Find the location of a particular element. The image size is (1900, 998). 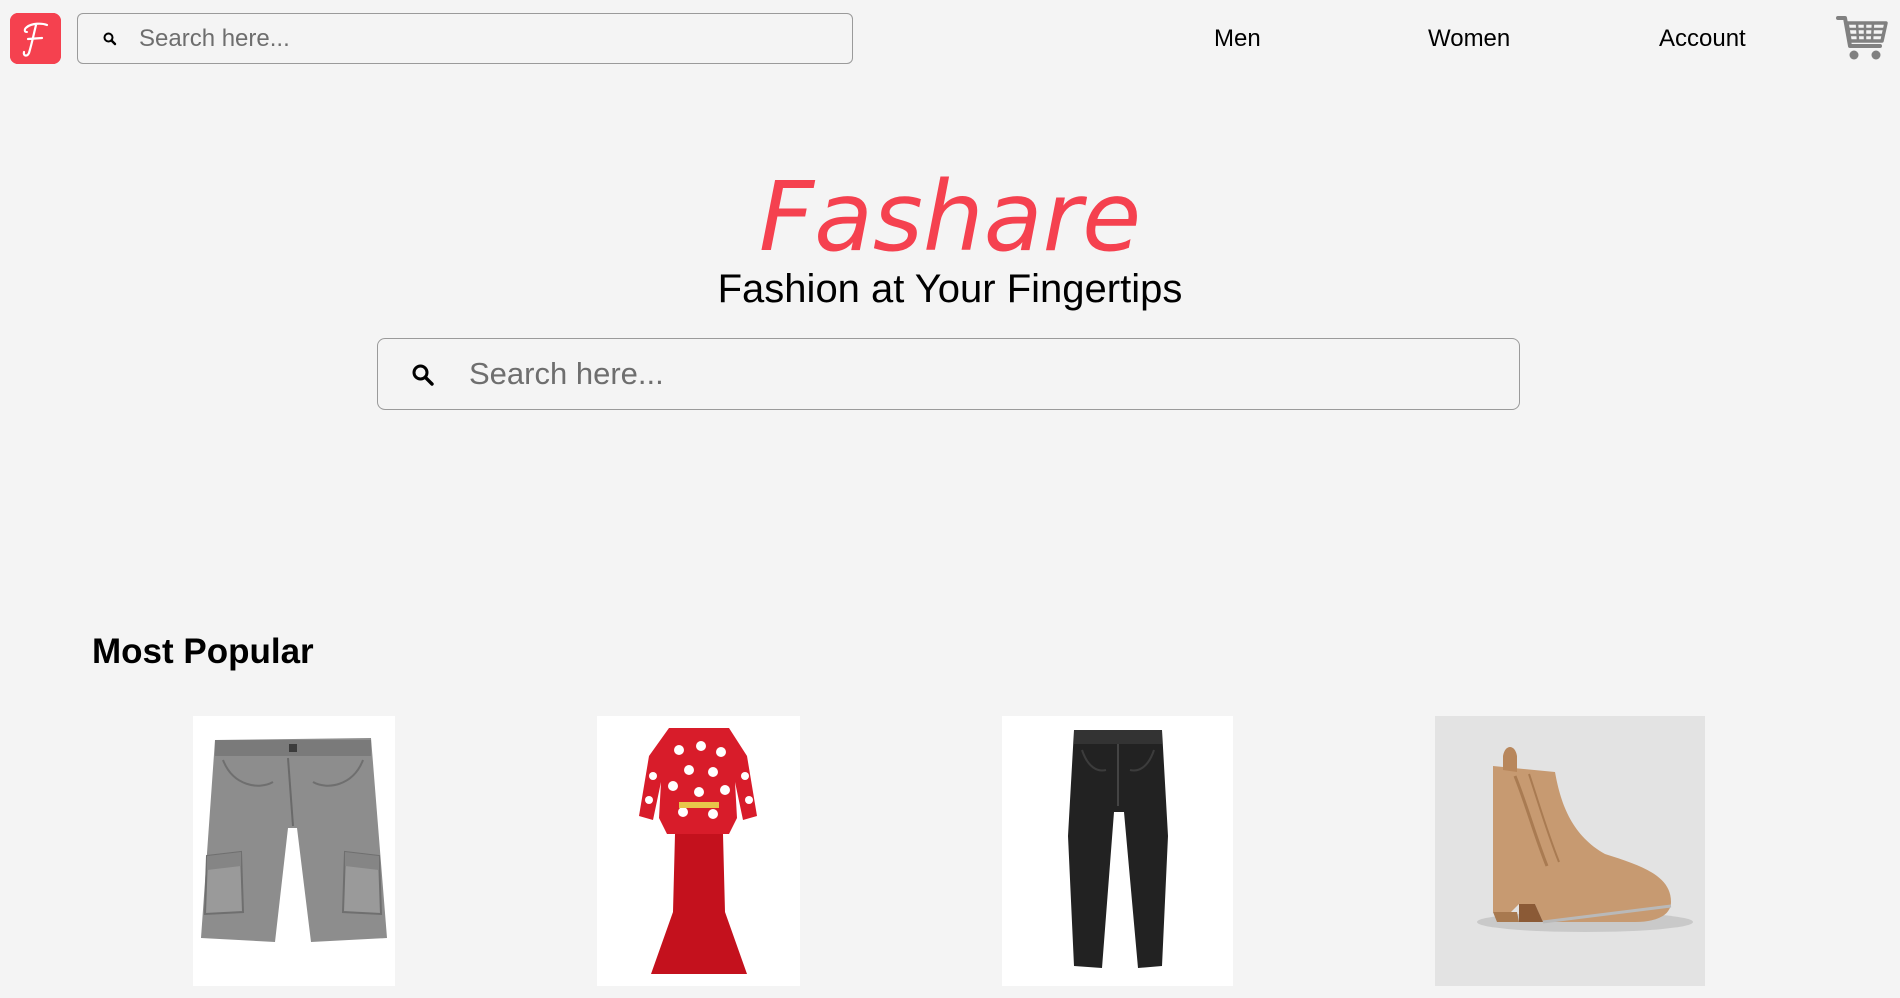

logo-button is located at coordinates (35, 38).